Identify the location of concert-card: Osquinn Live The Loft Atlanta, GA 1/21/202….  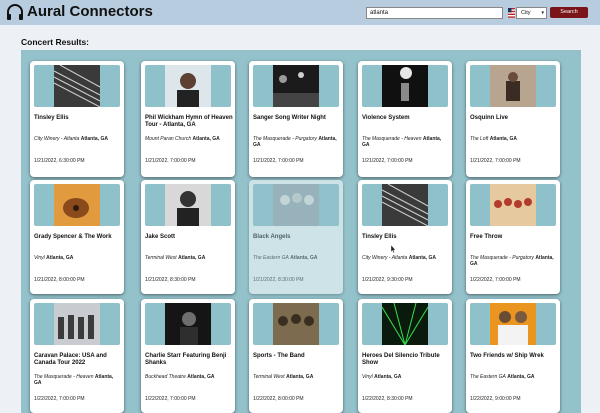
(513, 119).